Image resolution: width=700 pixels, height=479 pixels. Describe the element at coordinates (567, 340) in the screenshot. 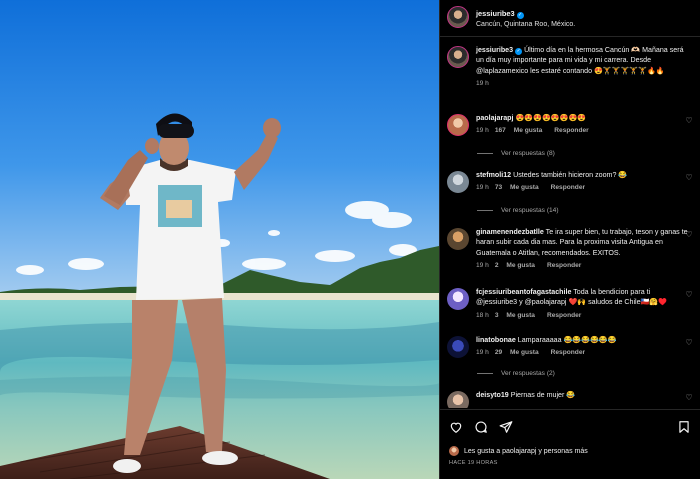

I see `comment-text: Lamparaaaaa 😂😂😂😂😂😂` at that location.